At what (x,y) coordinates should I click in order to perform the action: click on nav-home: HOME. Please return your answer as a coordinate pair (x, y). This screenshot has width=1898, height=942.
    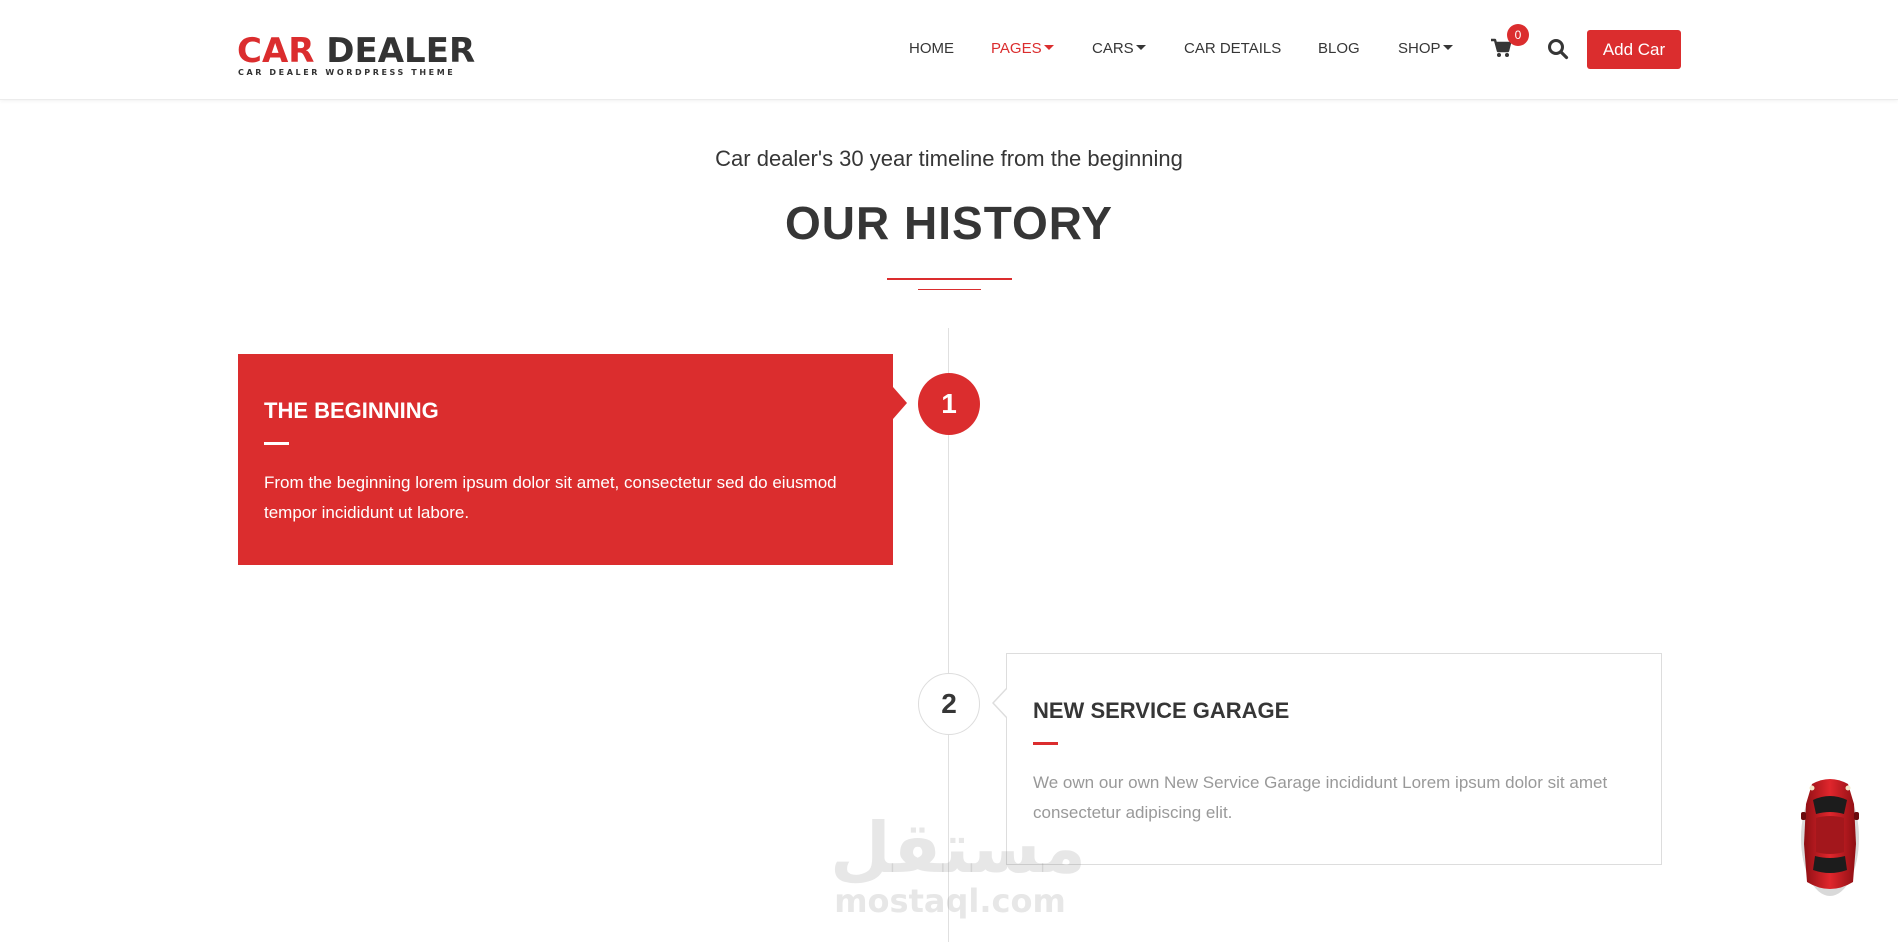
    Looking at the image, I should click on (931, 50).